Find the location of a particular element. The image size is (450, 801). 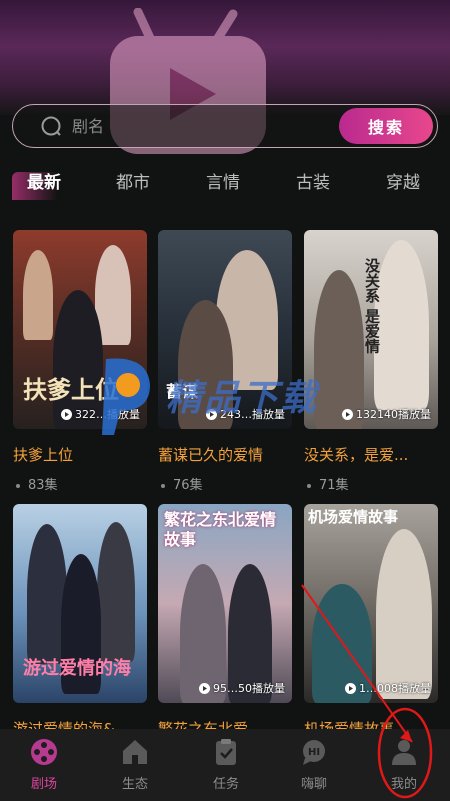

play-count: 243…播放量 is located at coordinates (245, 414).